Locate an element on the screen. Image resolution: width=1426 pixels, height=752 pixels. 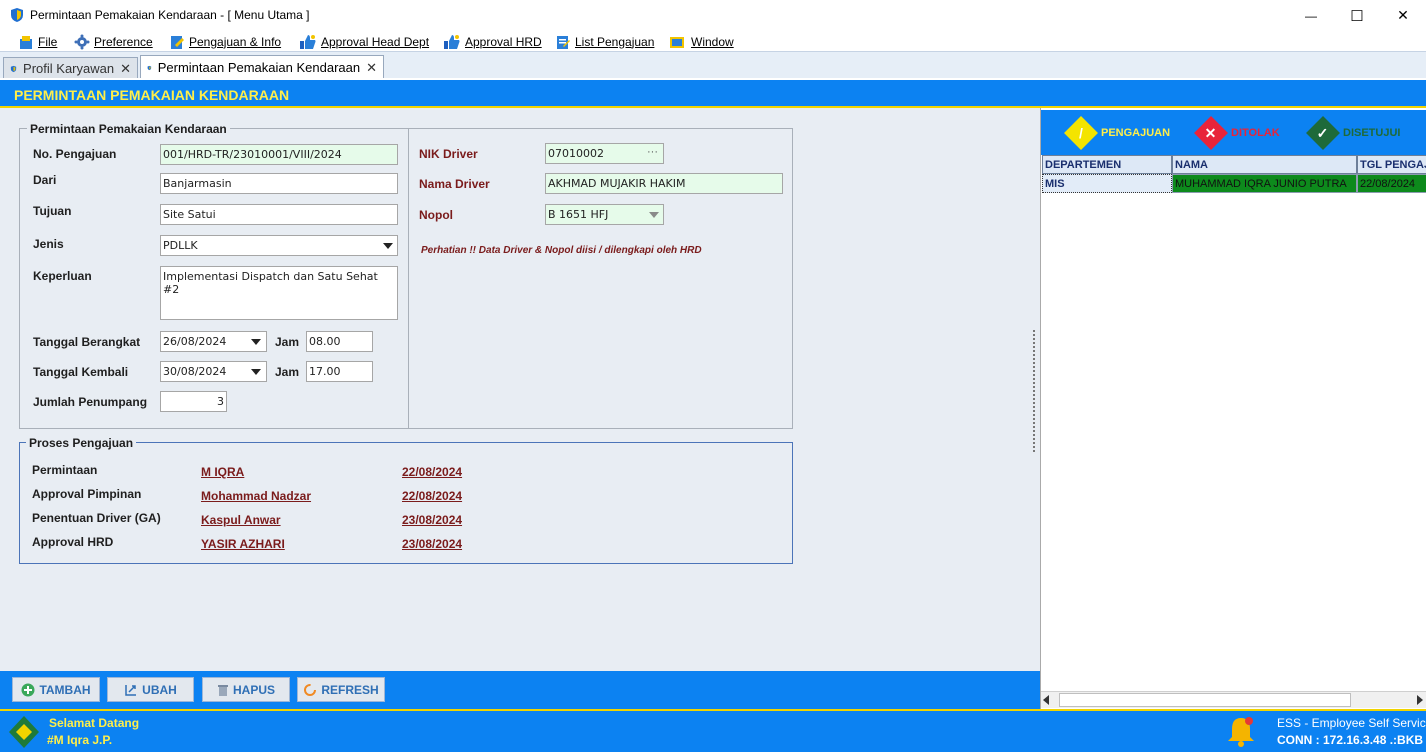
proses-name-link: YASIR AZHARI is located at coordinates (243, 544).